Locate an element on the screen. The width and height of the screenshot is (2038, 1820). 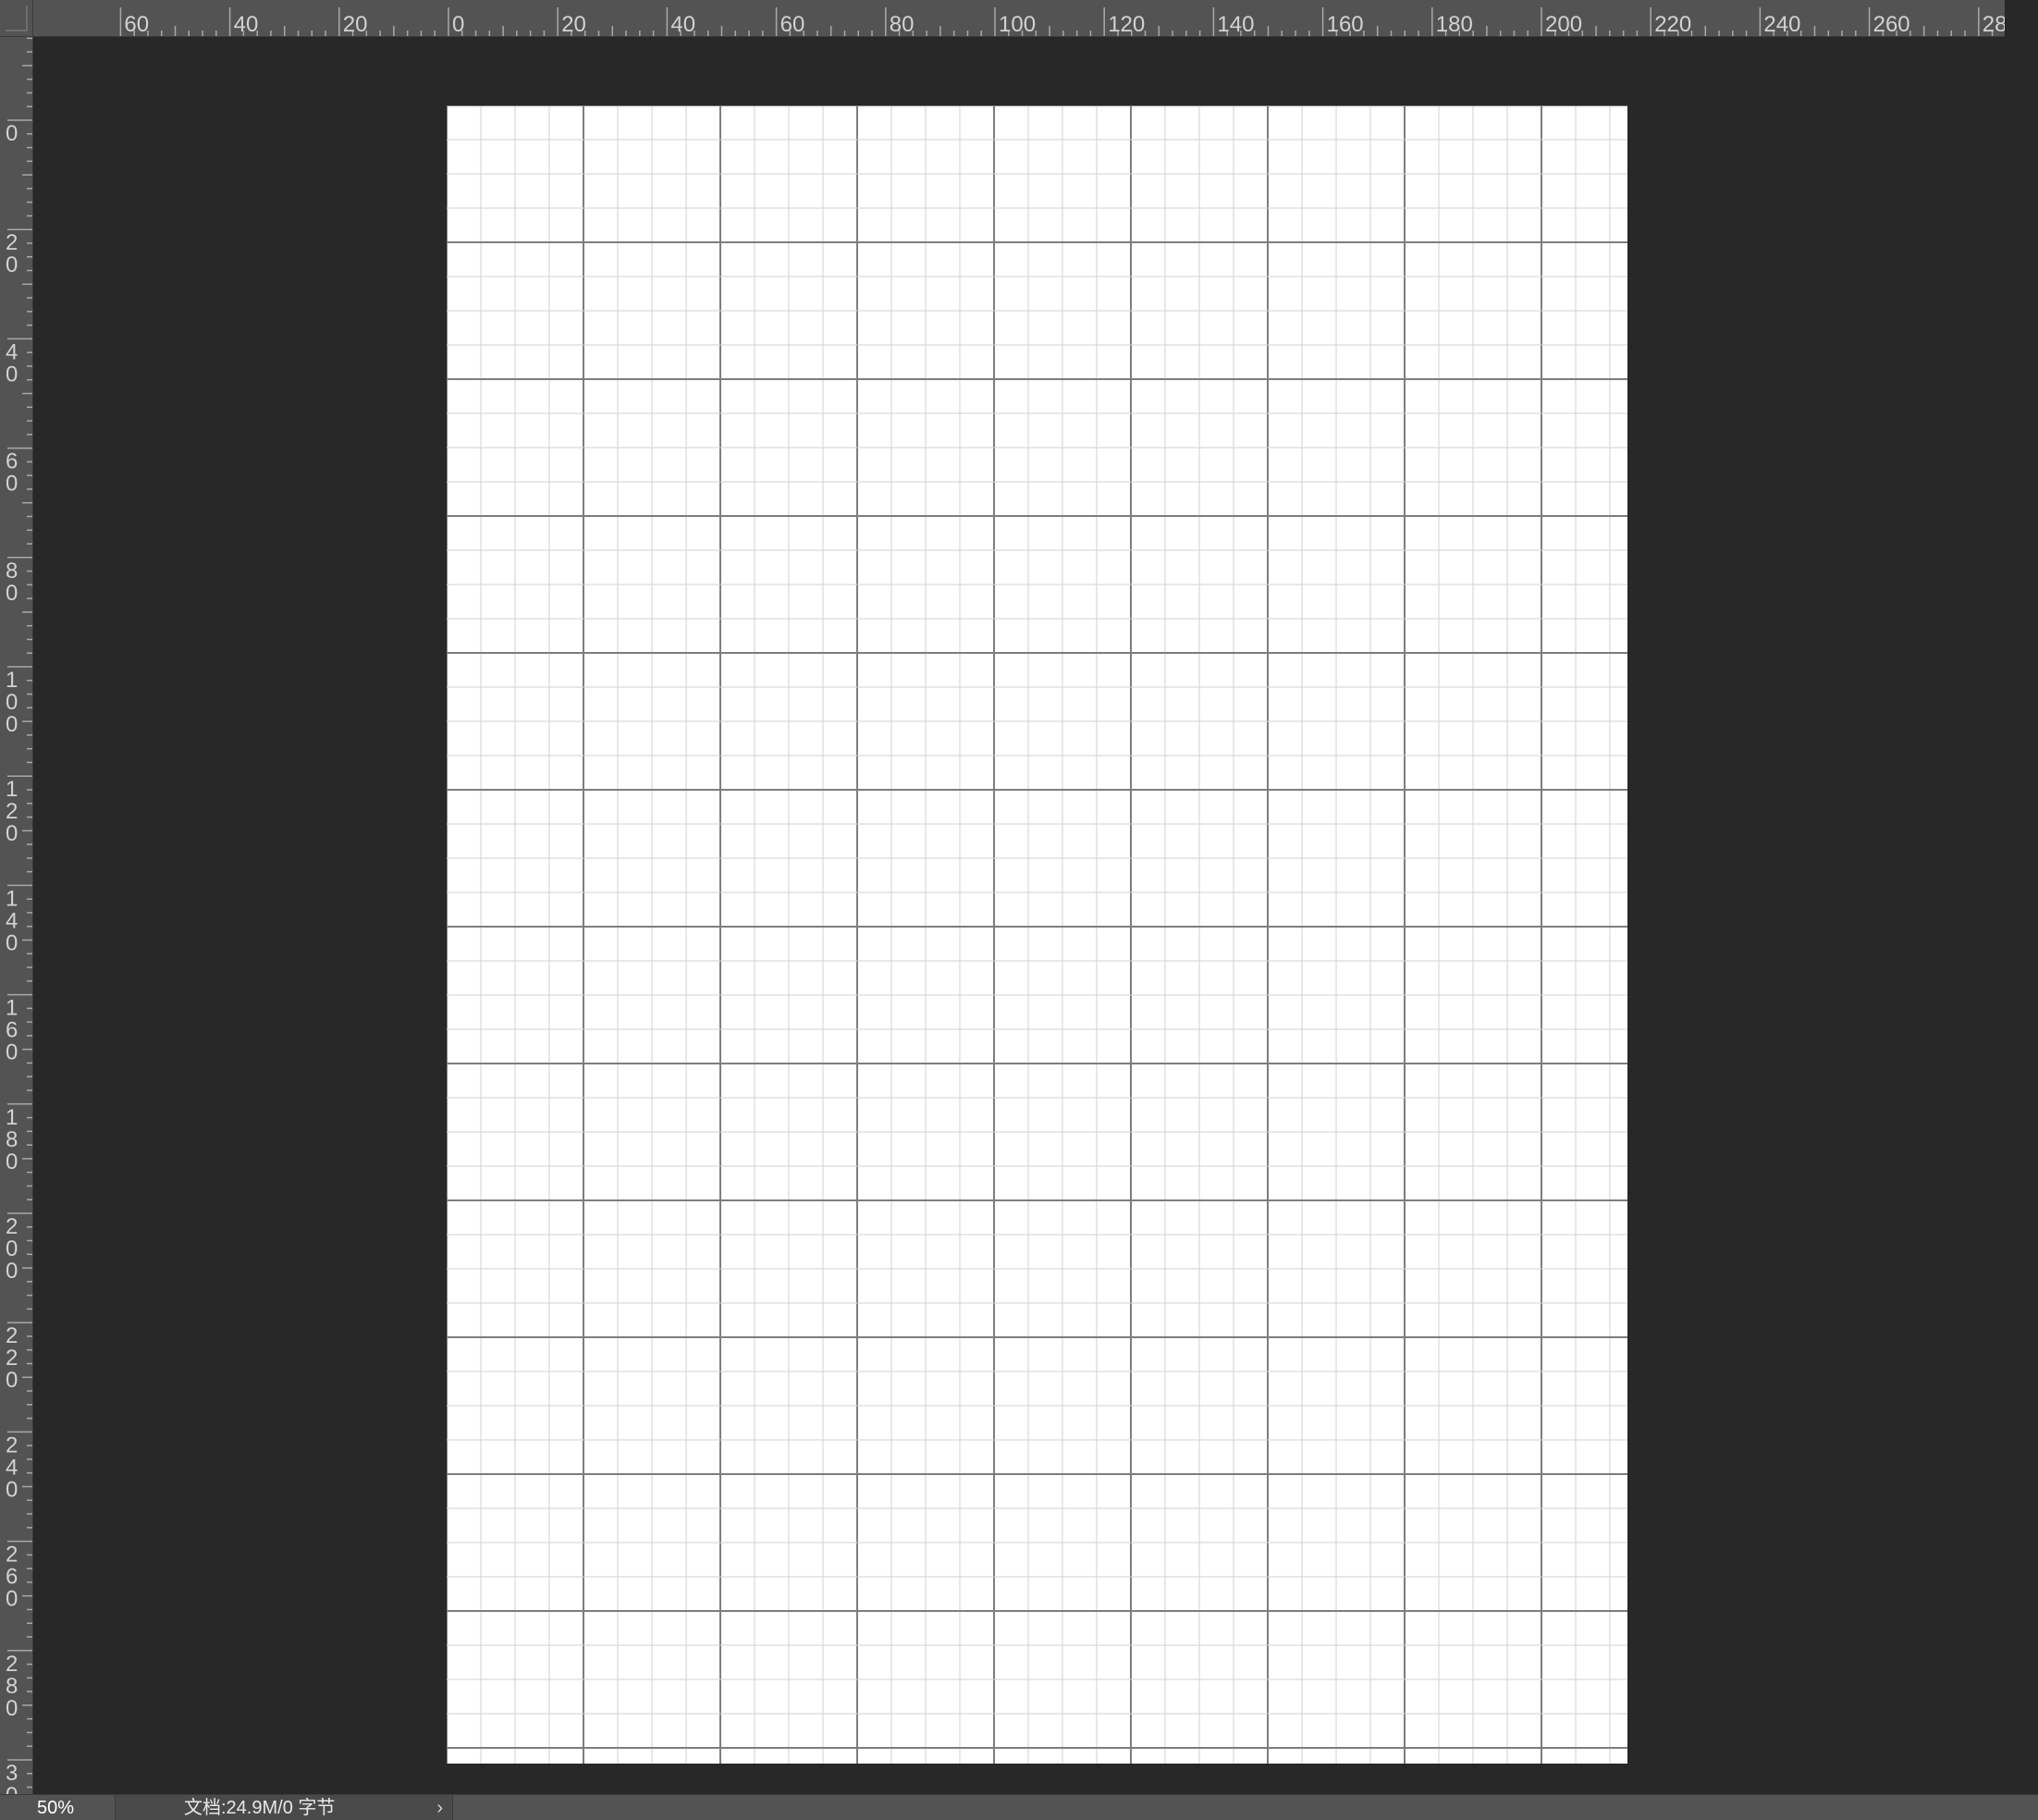
ruler-label: 240 is located at coordinates (1781, 24).